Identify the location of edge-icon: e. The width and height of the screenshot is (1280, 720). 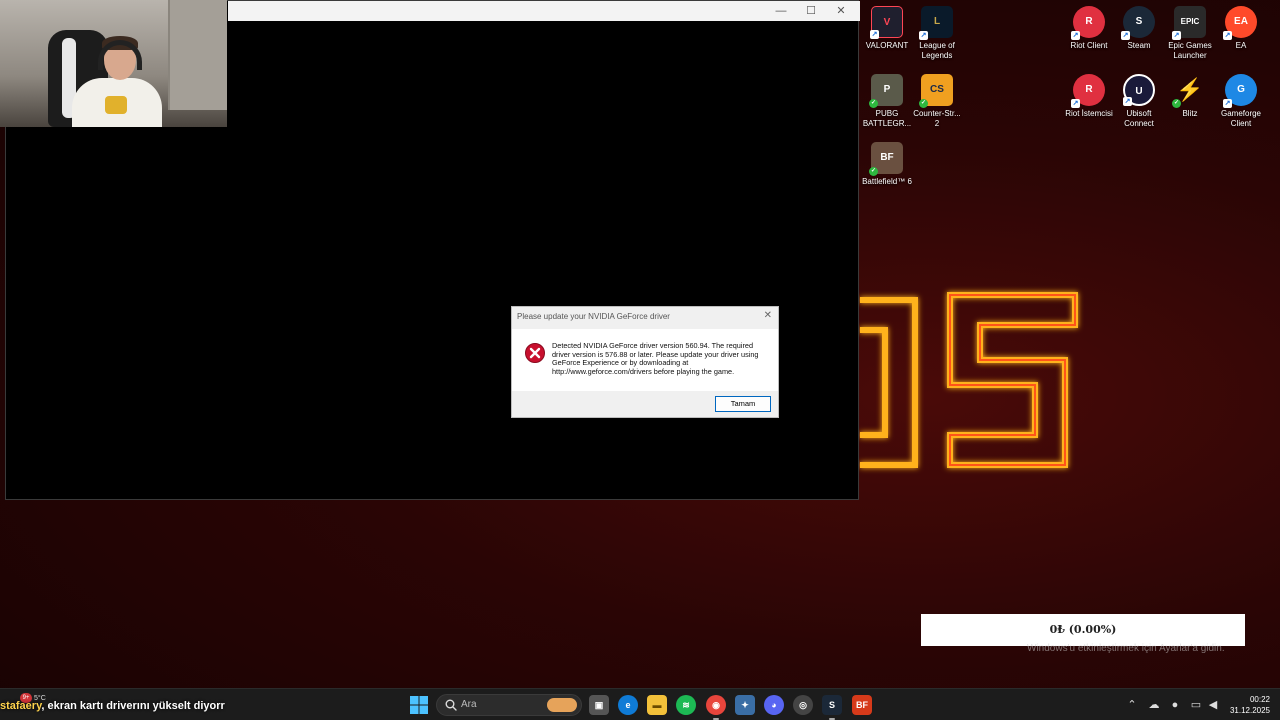
(628, 705).